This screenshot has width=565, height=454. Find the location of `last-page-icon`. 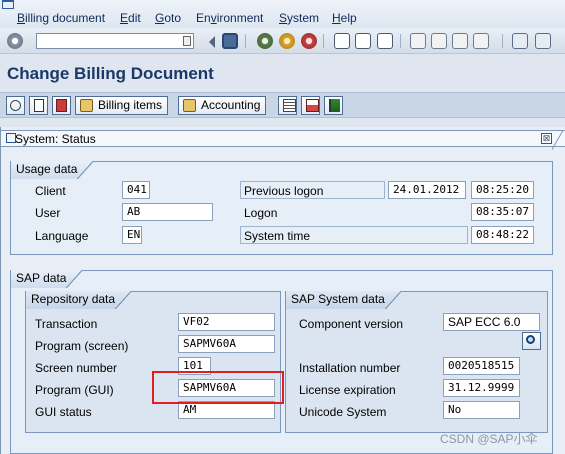

last-page-icon is located at coordinates (481, 41).